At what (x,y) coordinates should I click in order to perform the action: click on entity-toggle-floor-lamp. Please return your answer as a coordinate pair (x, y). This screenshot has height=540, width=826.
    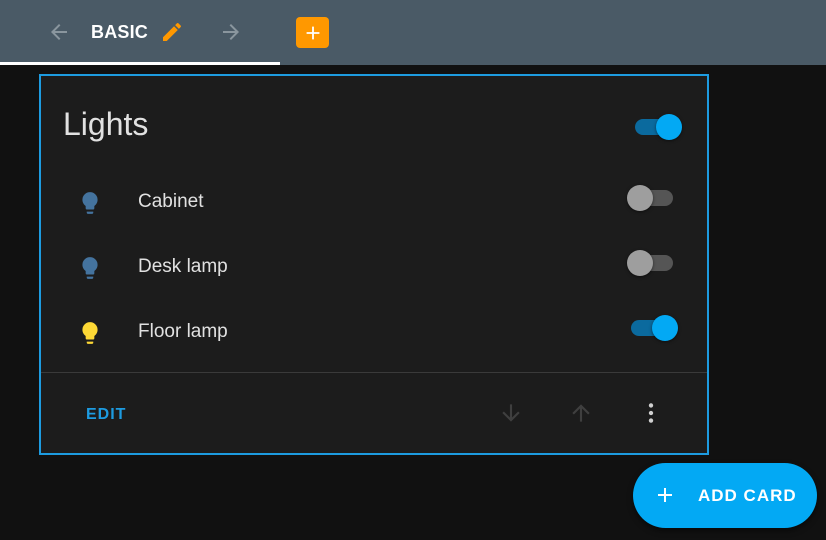
    Looking at the image, I should click on (652, 327).